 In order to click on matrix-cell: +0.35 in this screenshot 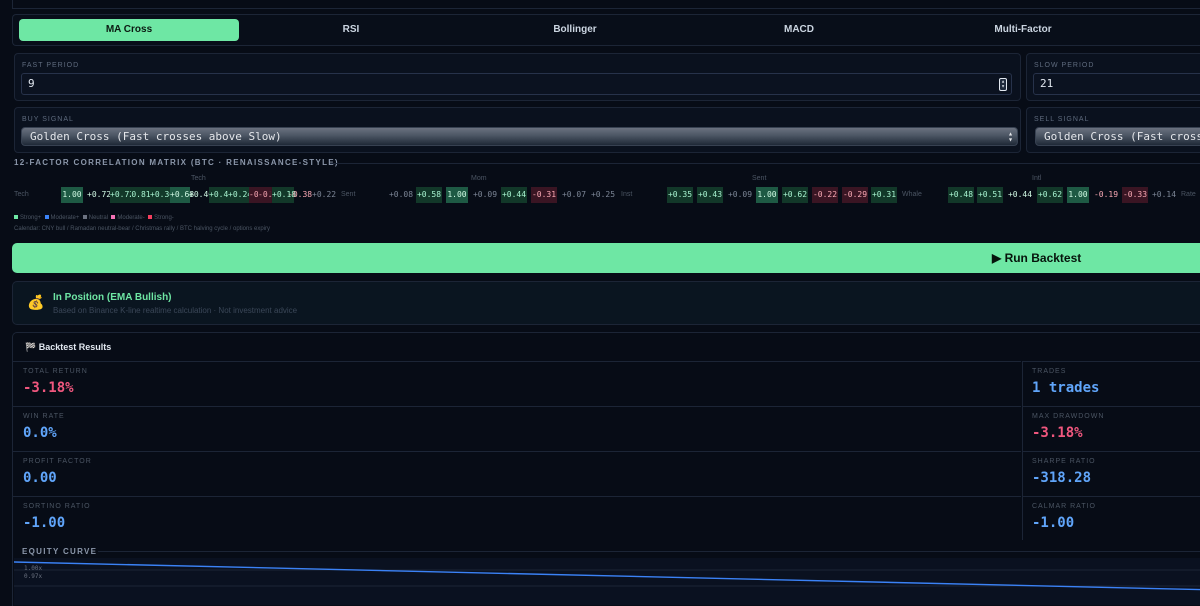, I will do `click(680, 195)`.